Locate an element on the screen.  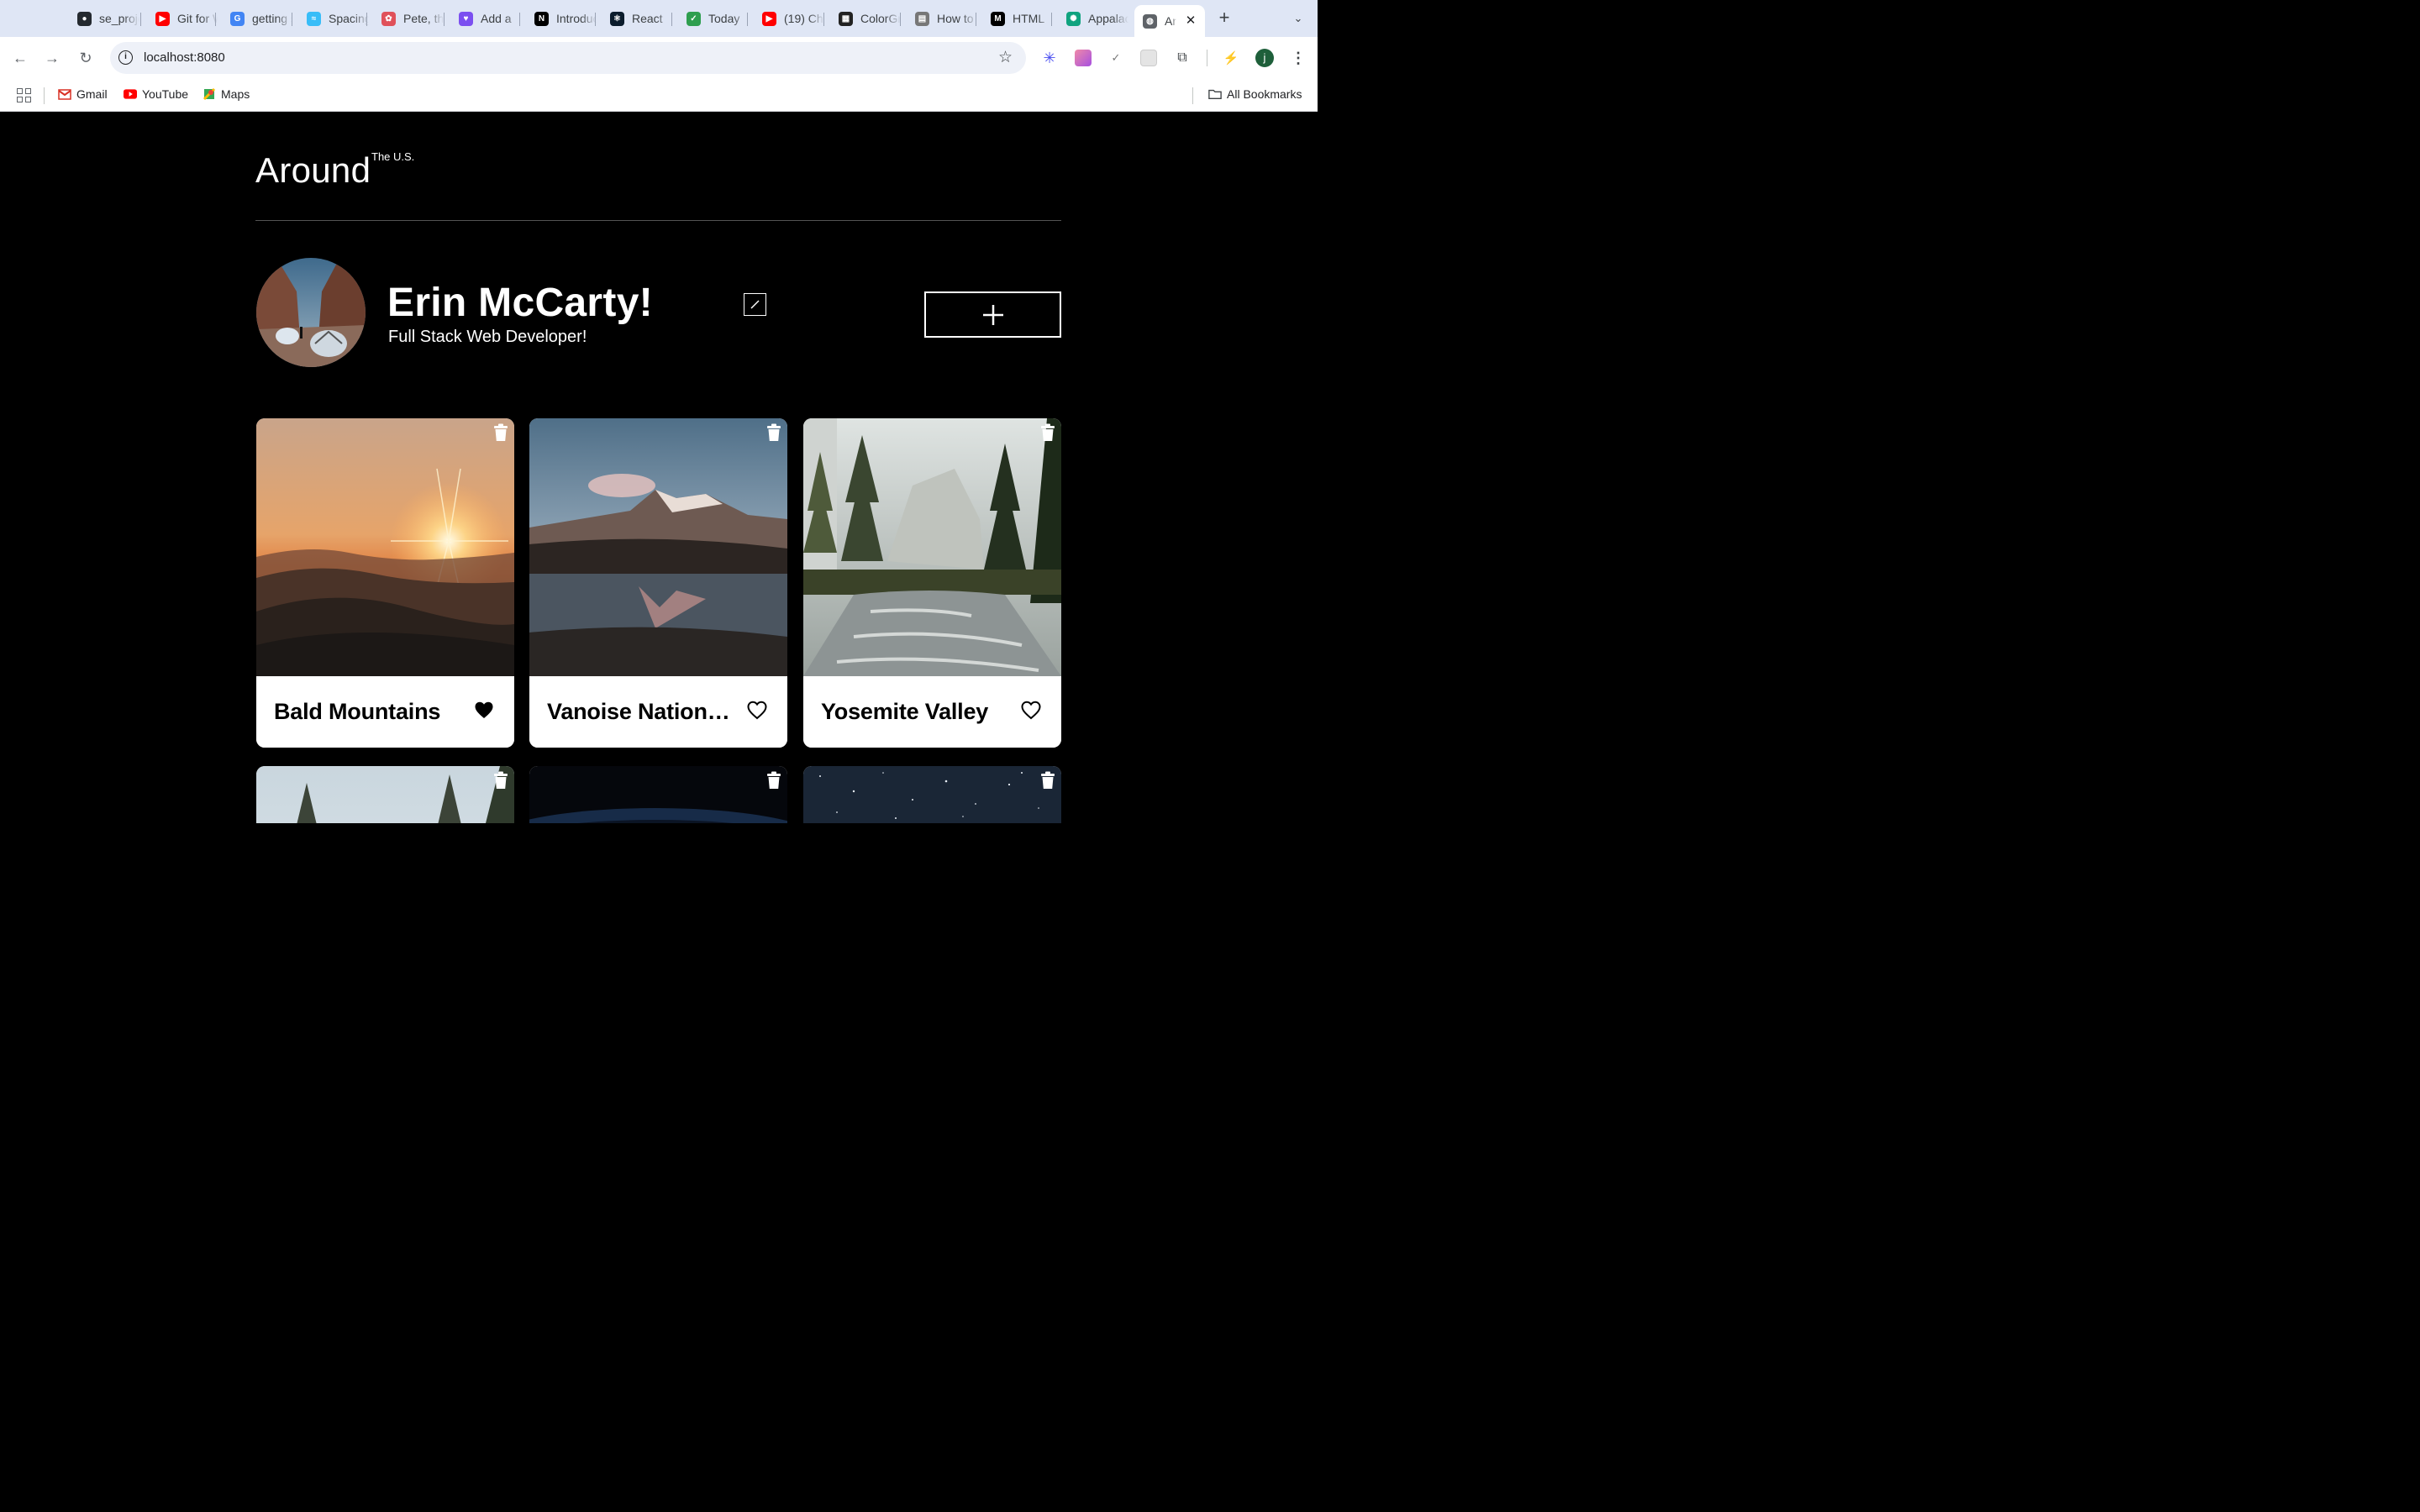
tab-search-button: ⌄ is located at coordinates (1298, 18).